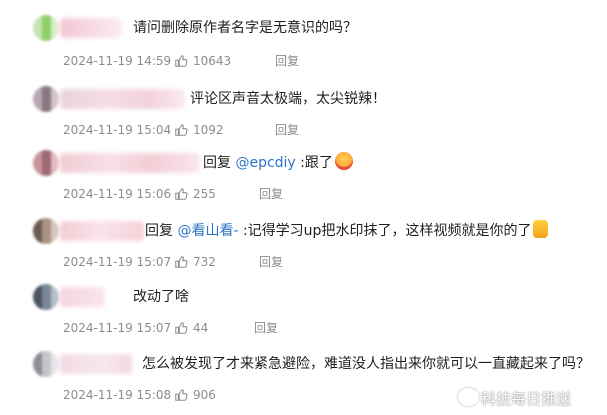 The height and width of the screenshot is (415, 607). What do you see at coordinates (366, 364) in the screenshot?
I see `comment-text: 怎么被发现了才来紧急避险，难道没人指出来你就可以一直藏起来了吗？` at bounding box center [366, 364].